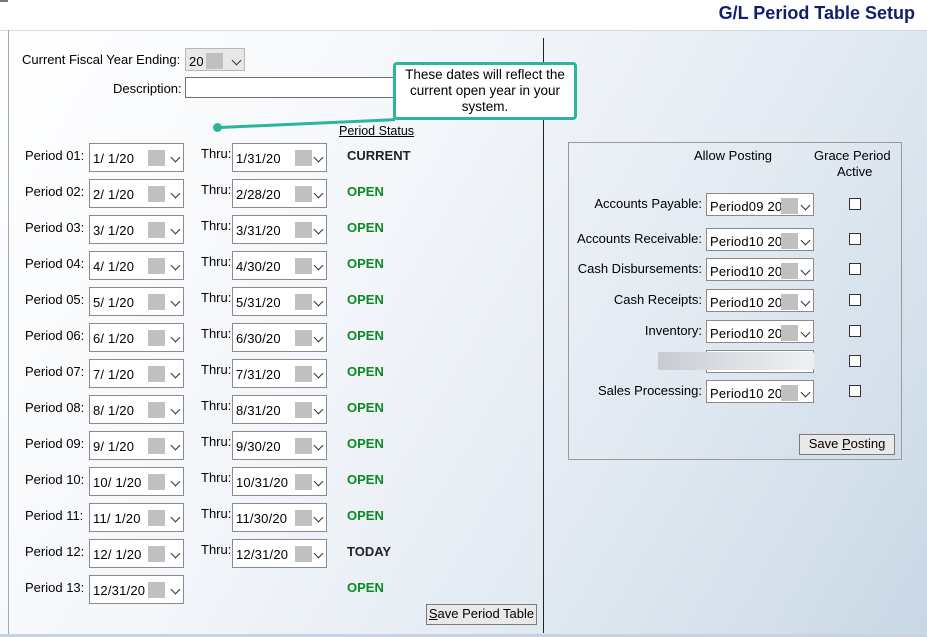 Image resolution: width=927 pixels, height=637 pixels. I want to click on module-label: Accounts Payable:, so click(648, 203).